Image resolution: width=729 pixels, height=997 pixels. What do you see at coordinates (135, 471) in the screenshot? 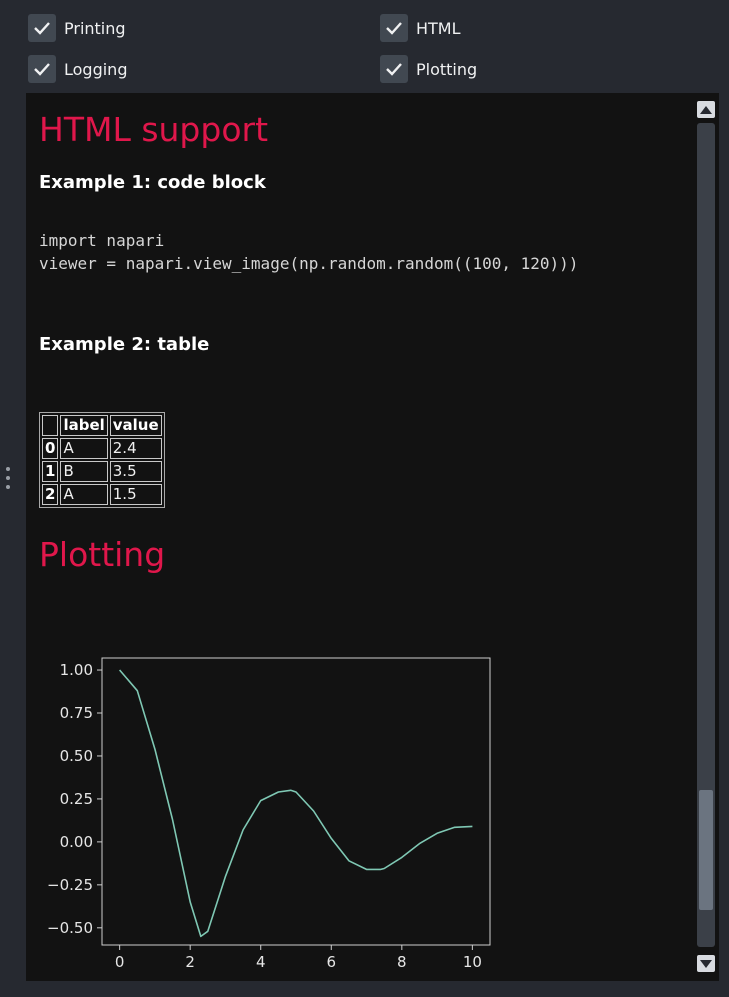
I see `table-cell: 3.5` at bounding box center [135, 471].